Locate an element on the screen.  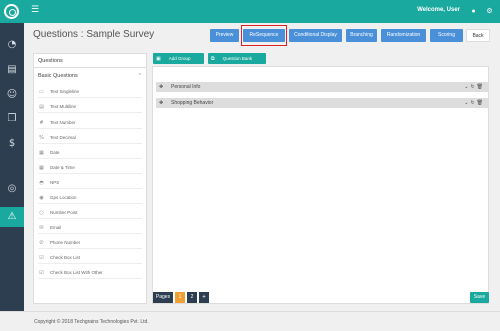
hamburger-icon: ☰ is located at coordinates (35, 10).